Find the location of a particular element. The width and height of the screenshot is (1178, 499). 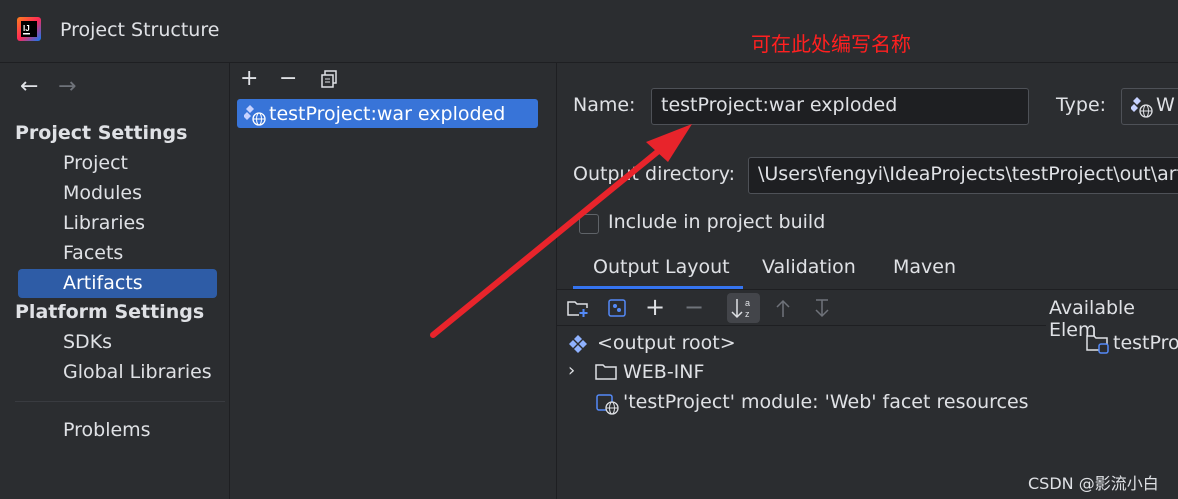

watermark-text: CSDN @影流小白 is located at coordinates (1093, 483).